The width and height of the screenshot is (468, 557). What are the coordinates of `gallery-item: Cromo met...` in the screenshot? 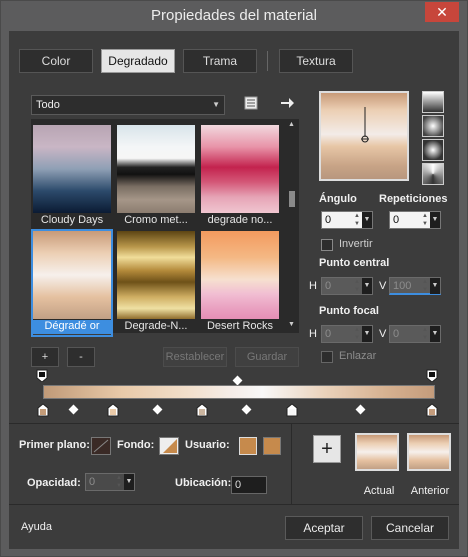 It's located at (156, 177).